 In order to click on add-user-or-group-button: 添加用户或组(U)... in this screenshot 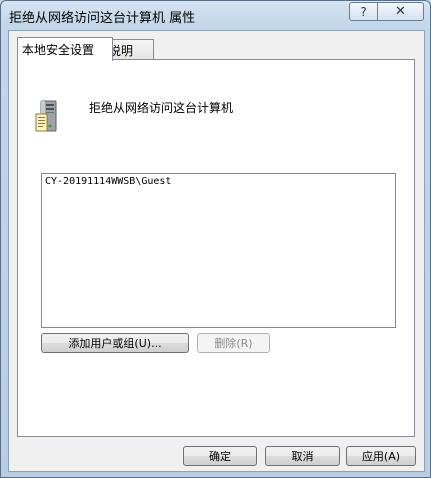, I will do `click(115, 343)`.